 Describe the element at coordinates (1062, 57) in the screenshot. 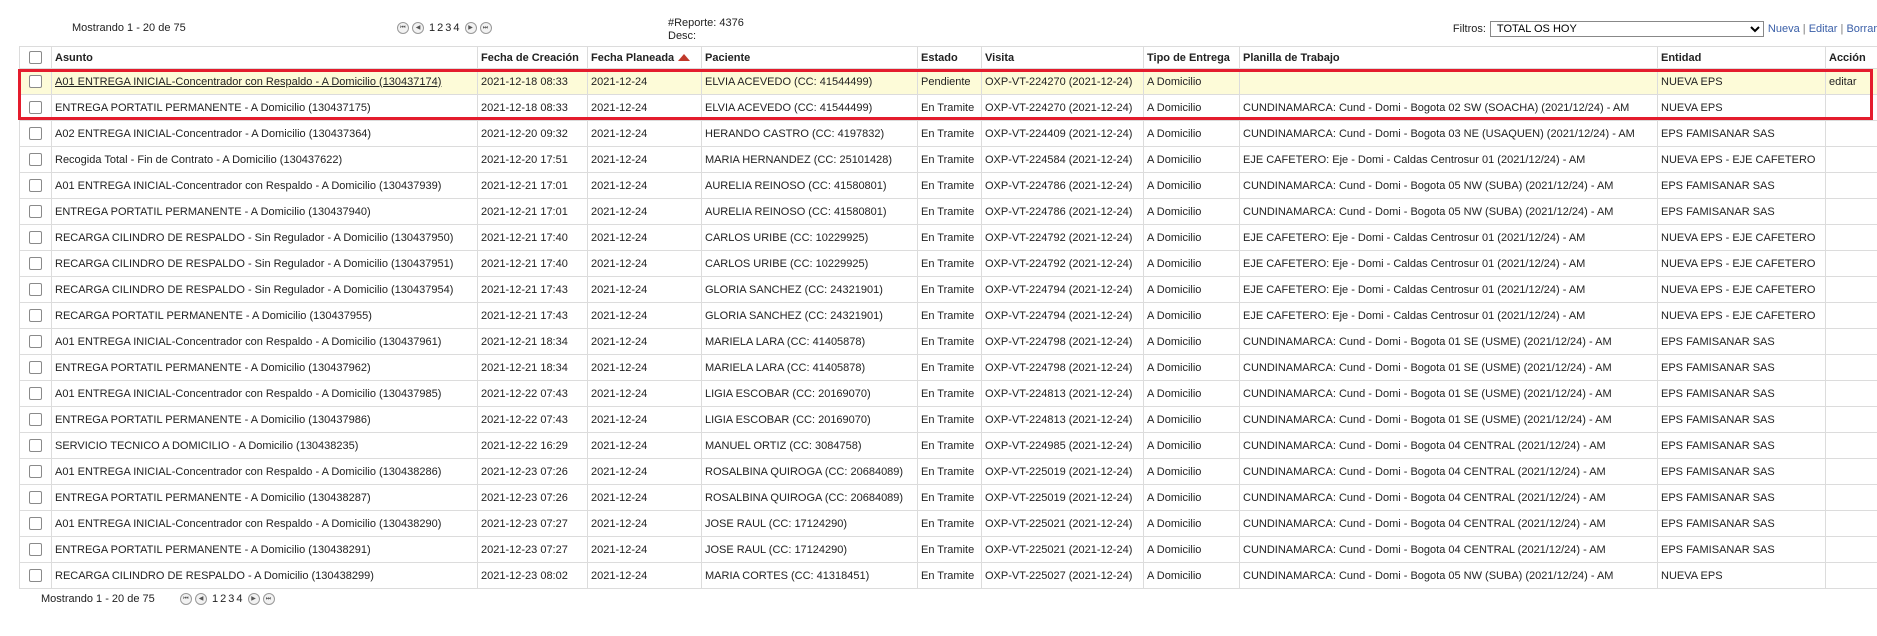

I see `col-visita: Visita` at that location.